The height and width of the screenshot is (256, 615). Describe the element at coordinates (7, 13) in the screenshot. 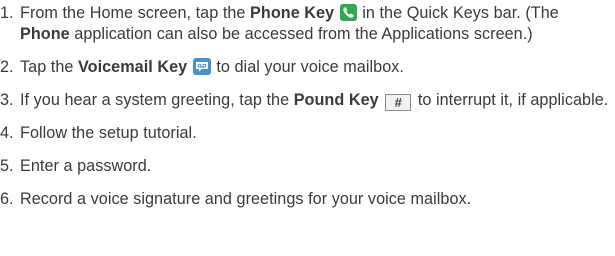

I see `step-number: 1.` at that location.